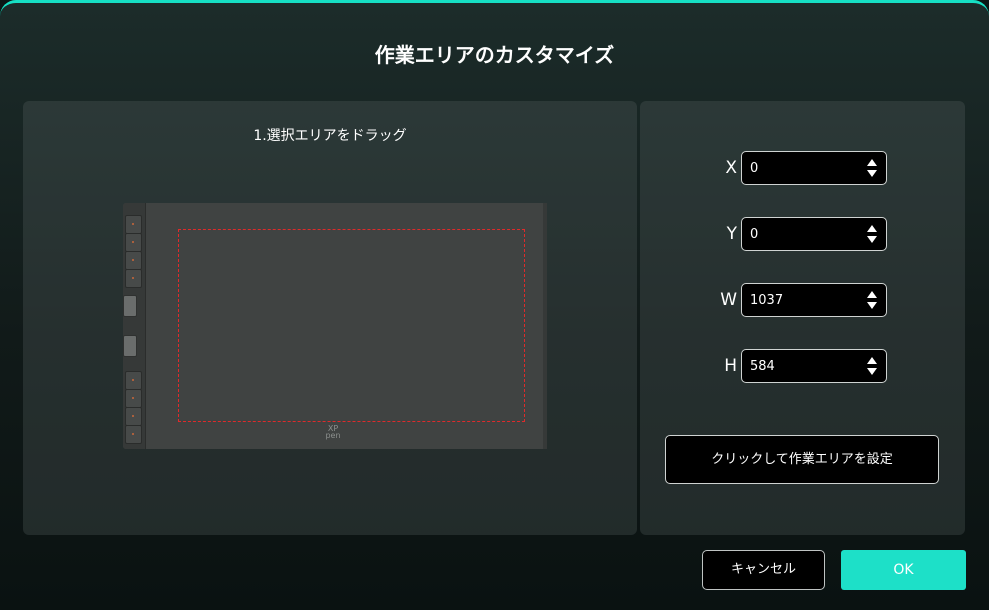 The width and height of the screenshot is (989, 610). I want to click on h-label: H, so click(730, 366).